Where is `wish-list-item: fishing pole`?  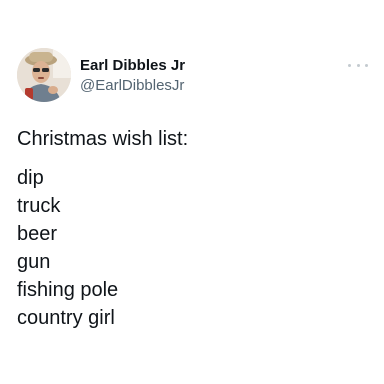
wish-list-item: fishing pole is located at coordinates (68, 290).